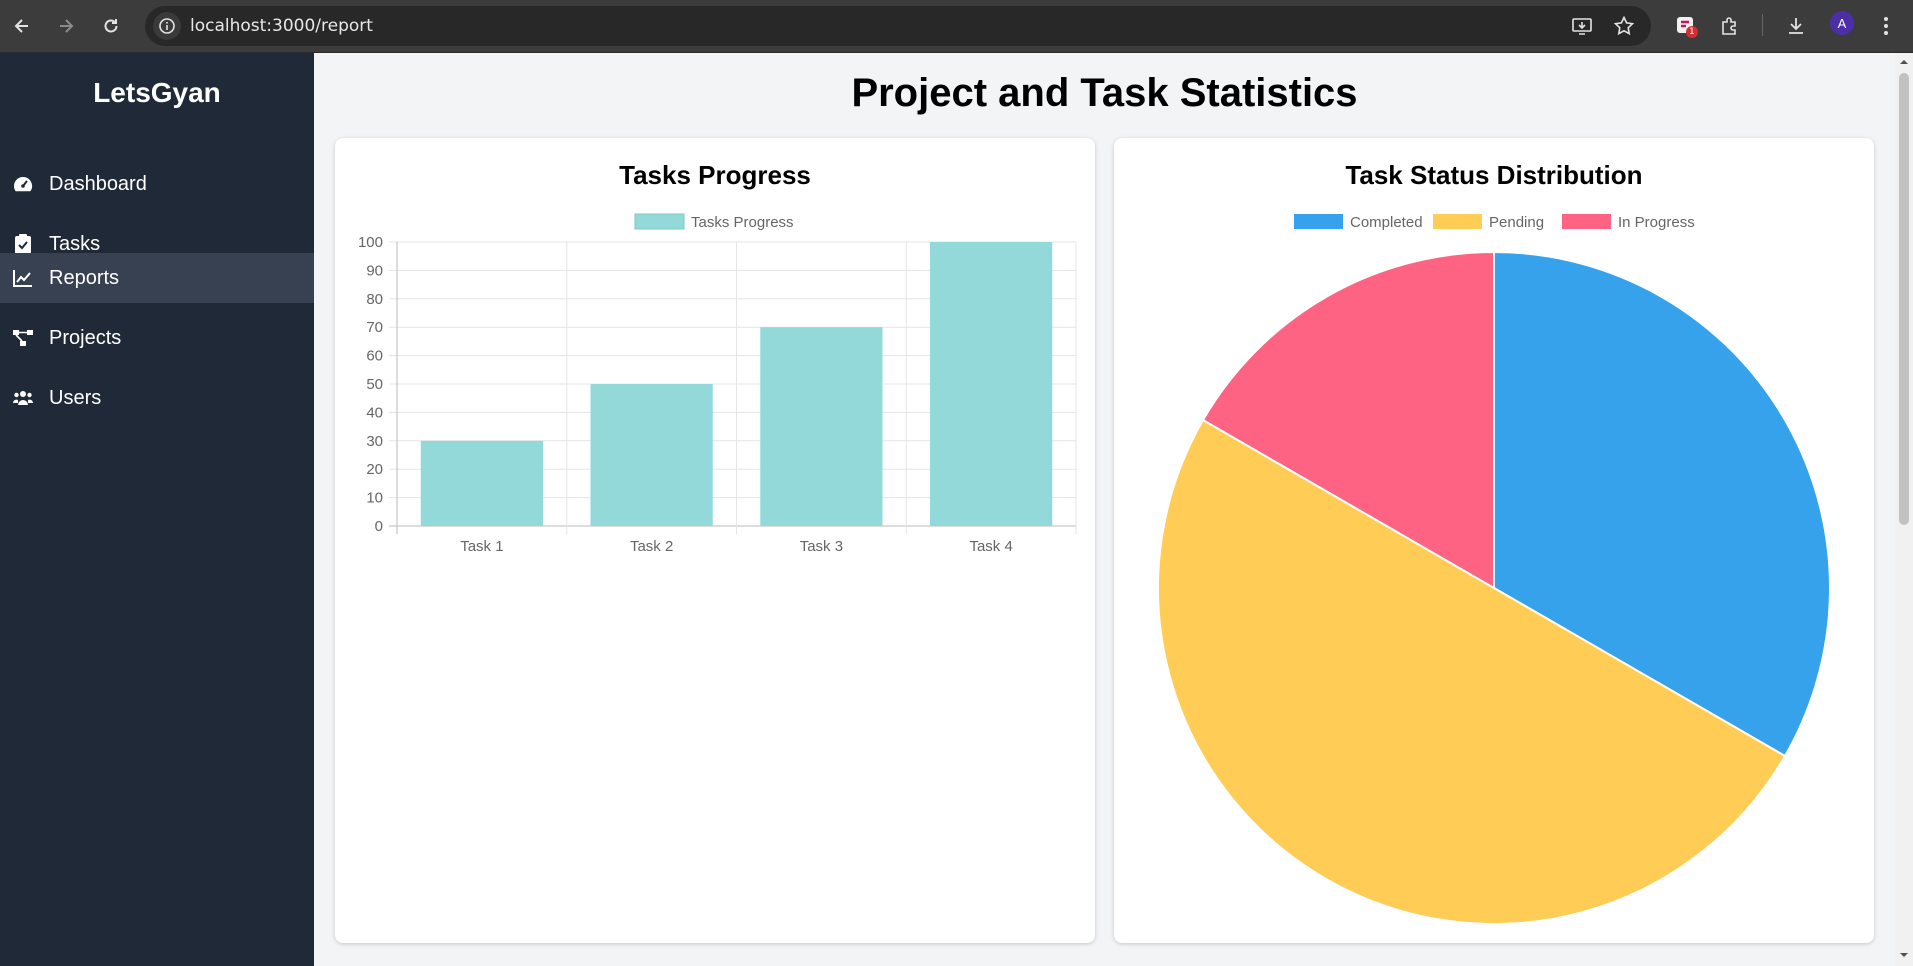  I want to click on clipboard-check-icon, so click(23, 244).